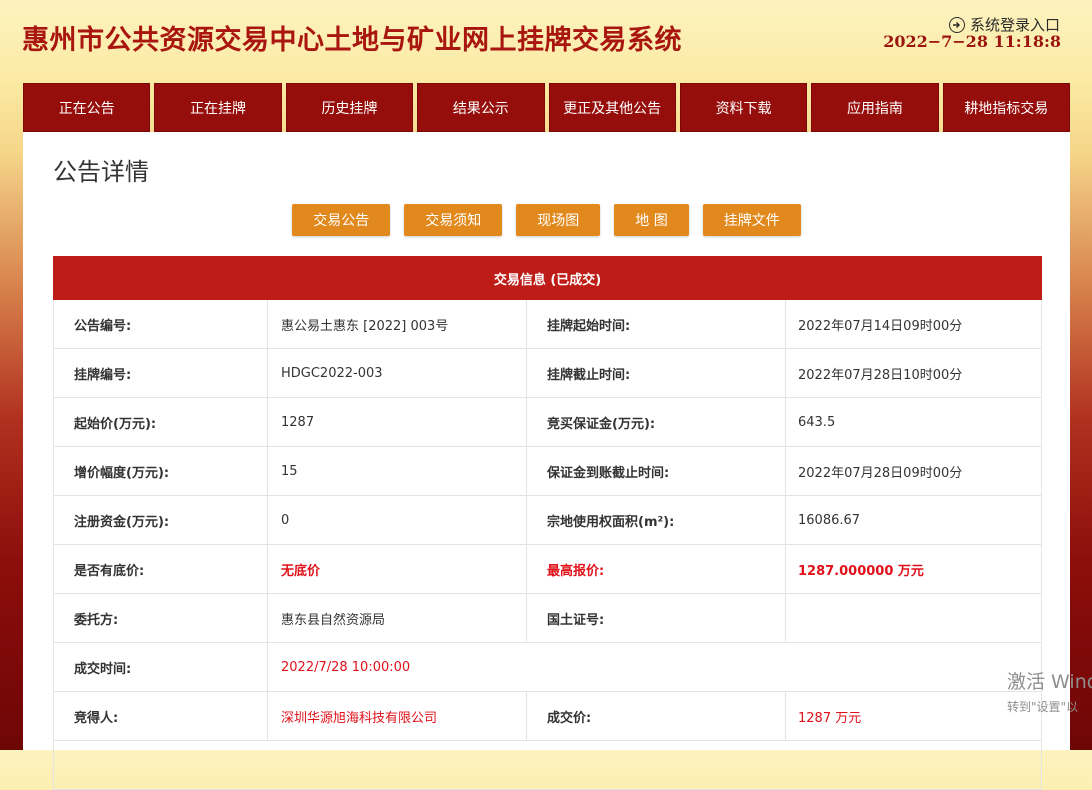 The image size is (1092, 790). I want to click on empty-row, so click(547, 765).